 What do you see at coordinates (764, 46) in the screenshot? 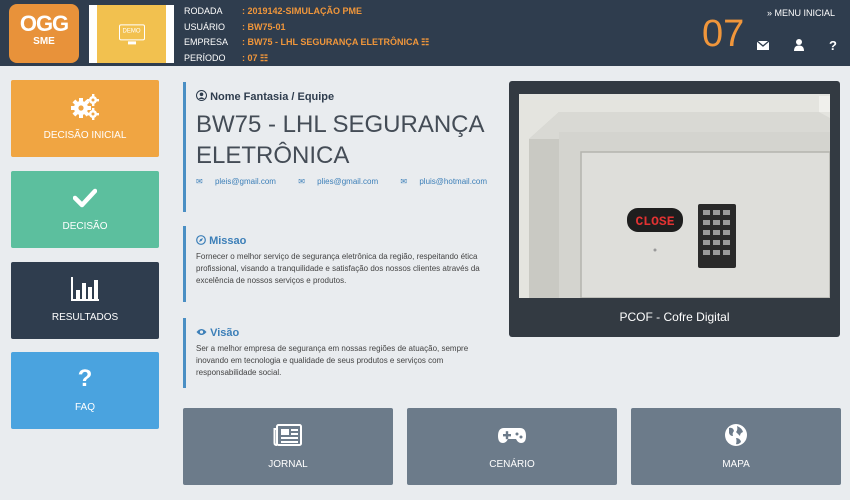
I see `envelope-icon` at bounding box center [764, 46].